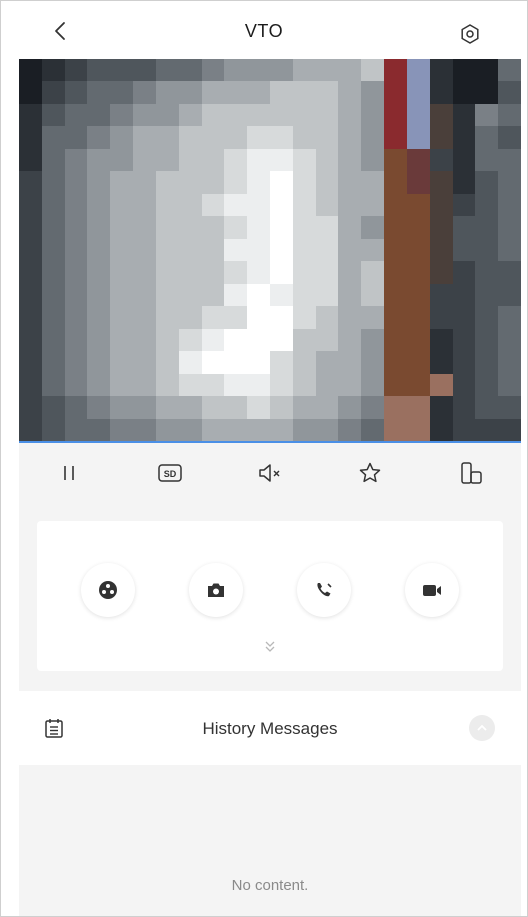 This screenshot has width=528, height=917. Describe the element at coordinates (471, 473) in the screenshot. I see `rotate-screen-button` at that location.